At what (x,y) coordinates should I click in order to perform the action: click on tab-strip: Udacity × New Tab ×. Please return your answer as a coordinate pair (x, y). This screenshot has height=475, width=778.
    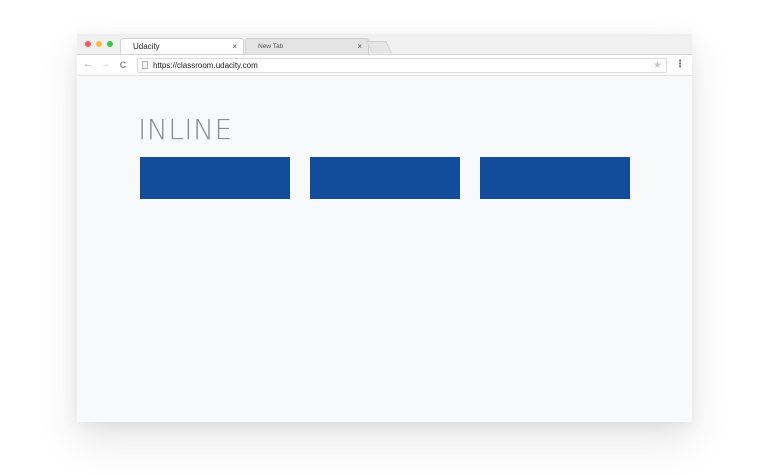
    Looking at the image, I should click on (384, 44).